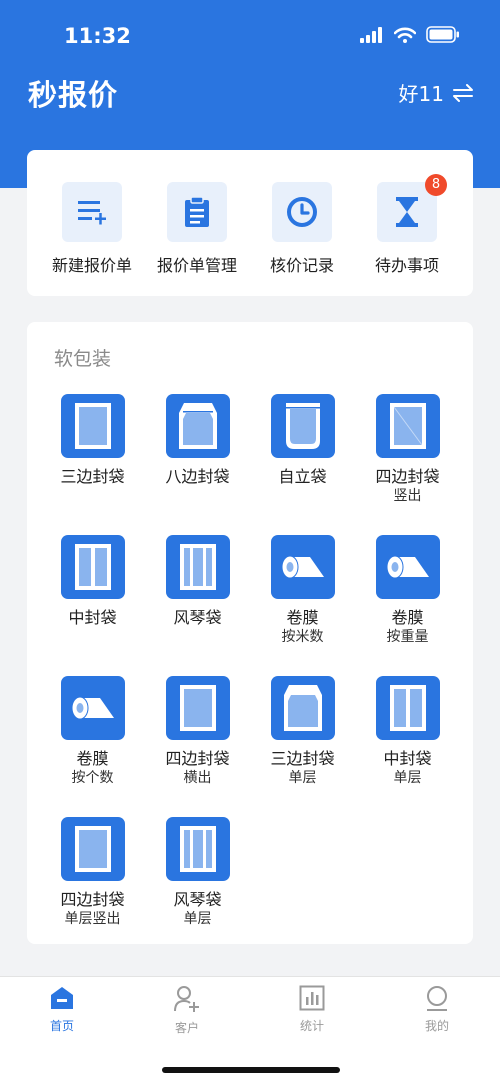  What do you see at coordinates (301, 265) in the screenshot?
I see `price-check-records-label: 核价记录` at bounding box center [301, 265].